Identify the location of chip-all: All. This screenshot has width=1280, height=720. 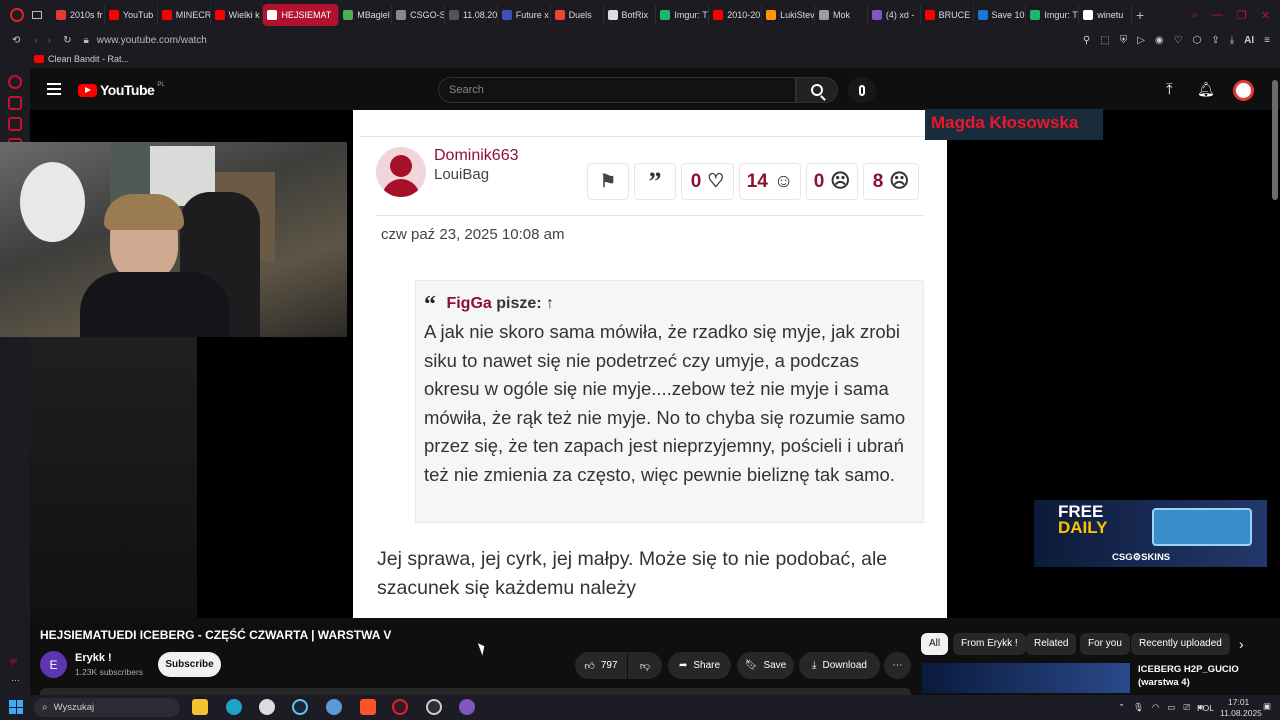
(935, 644).